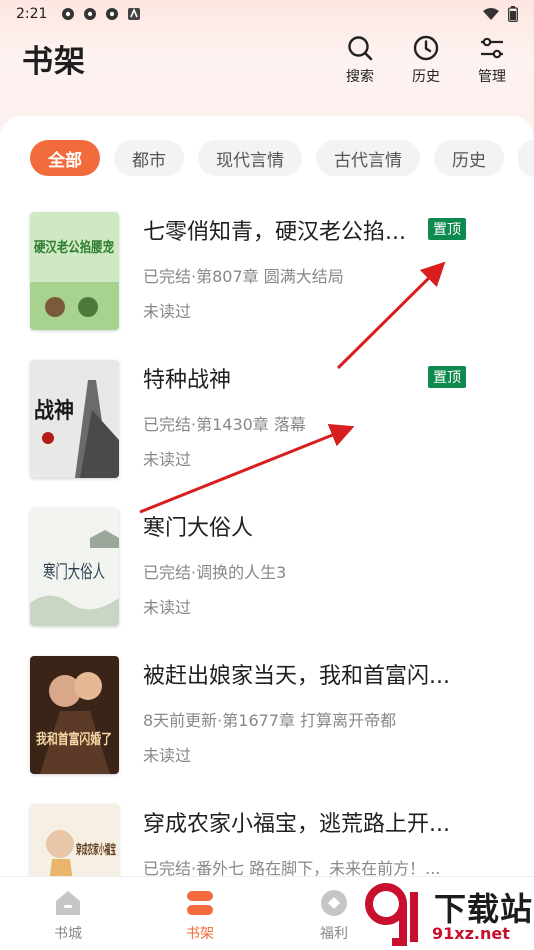 This screenshot has height=950, width=534. I want to click on tab-modern-romance: 现代言情, so click(250, 158).